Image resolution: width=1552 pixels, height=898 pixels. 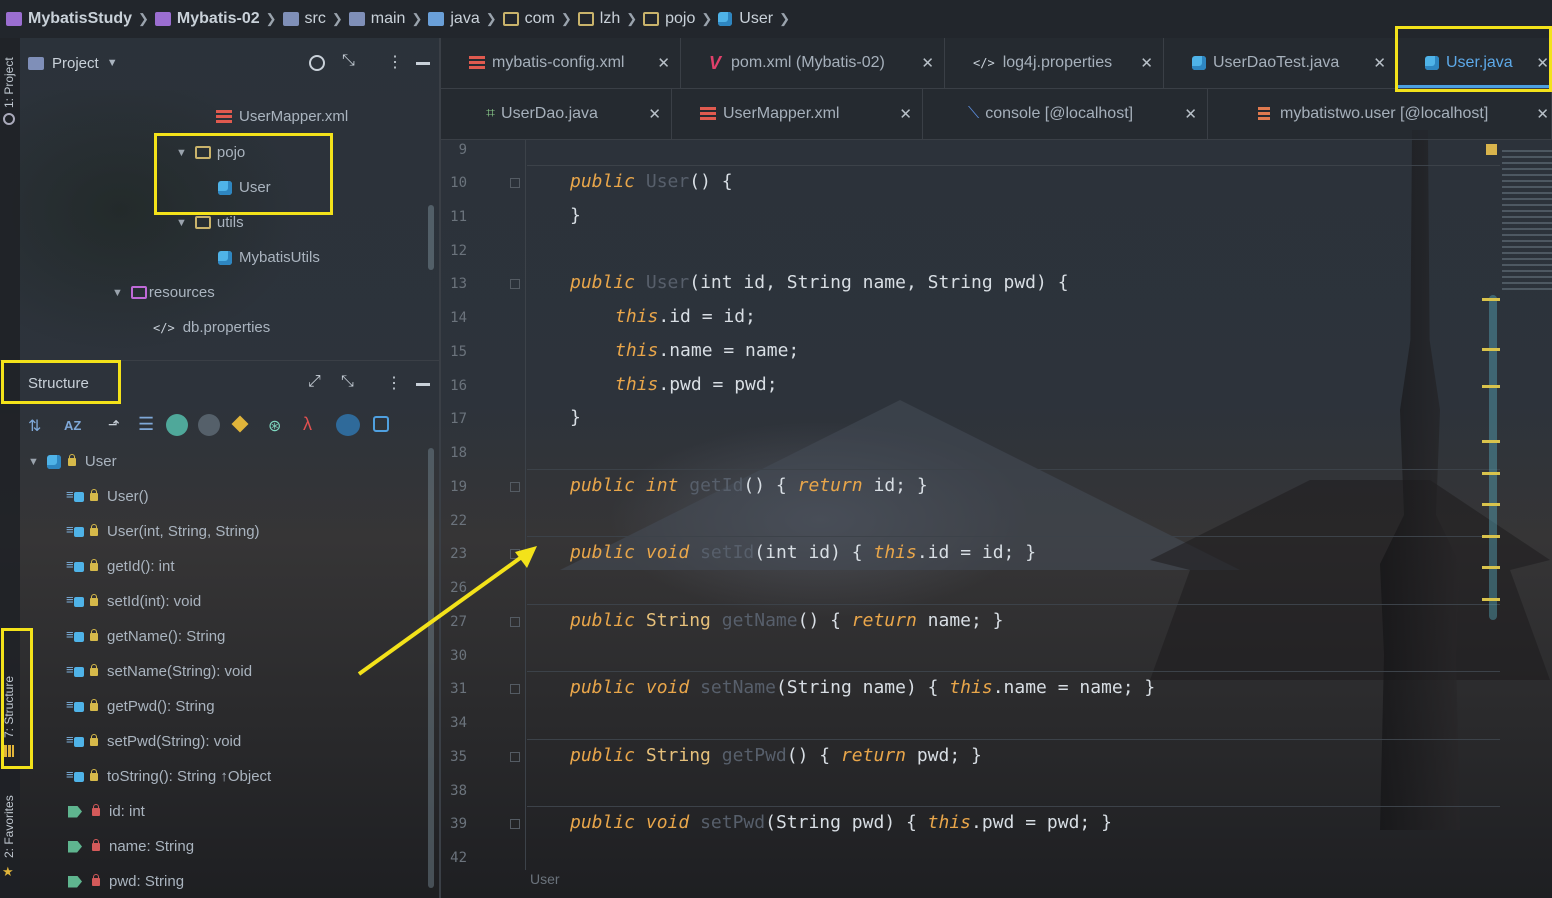 What do you see at coordinates (145, 636) in the screenshot?
I see `structure-member: getName(): String` at bounding box center [145, 636].